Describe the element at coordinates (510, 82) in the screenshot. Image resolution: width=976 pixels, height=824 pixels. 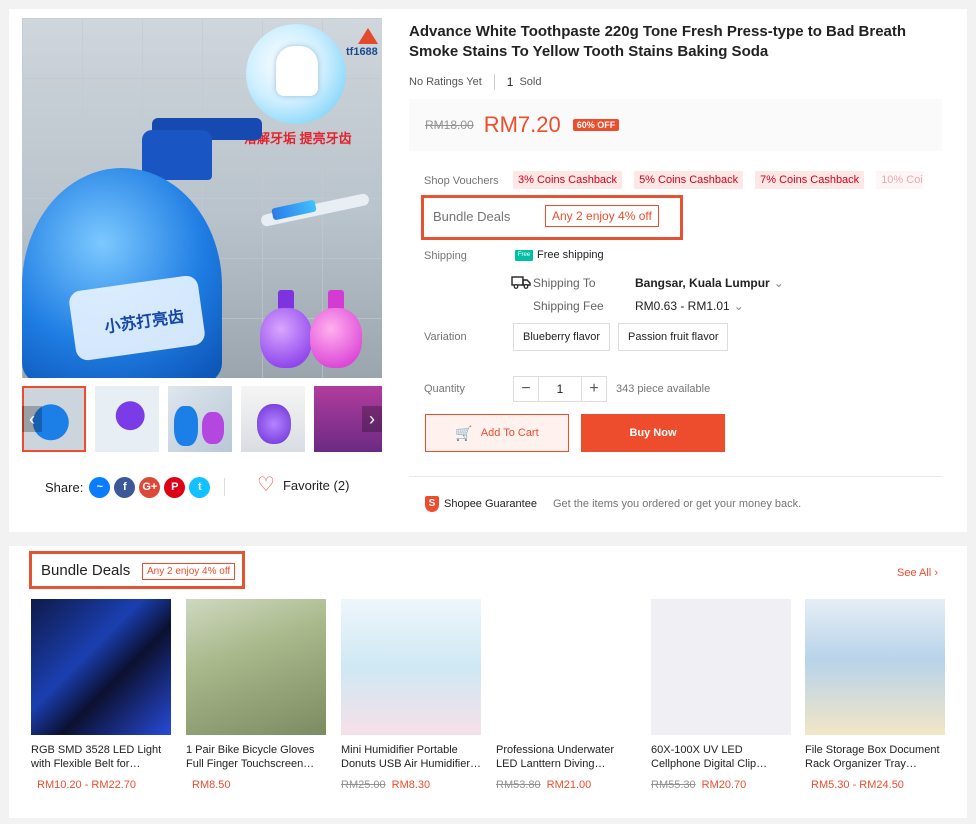
I see `sold-count: 1` at that location.